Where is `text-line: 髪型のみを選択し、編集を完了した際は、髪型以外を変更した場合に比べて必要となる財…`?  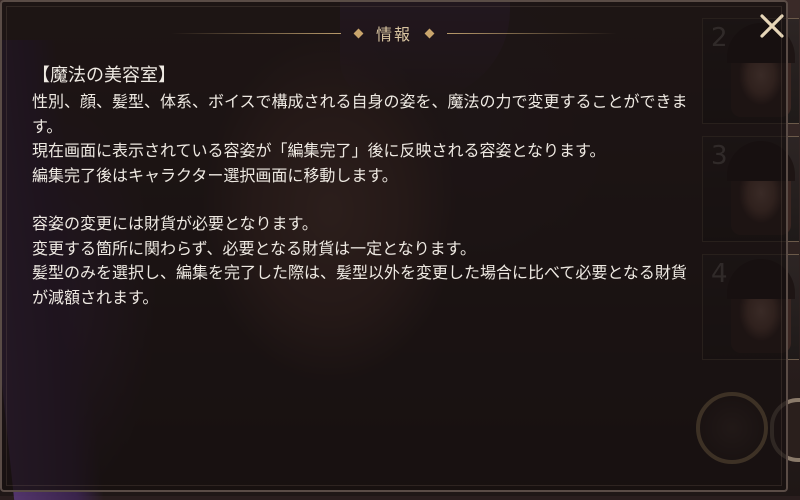
text-line: 髪型のみを選択し、編集を完了した際は、髪型以外を変更した場合に比べて必要となる財… is located at coordinates (359, 272).